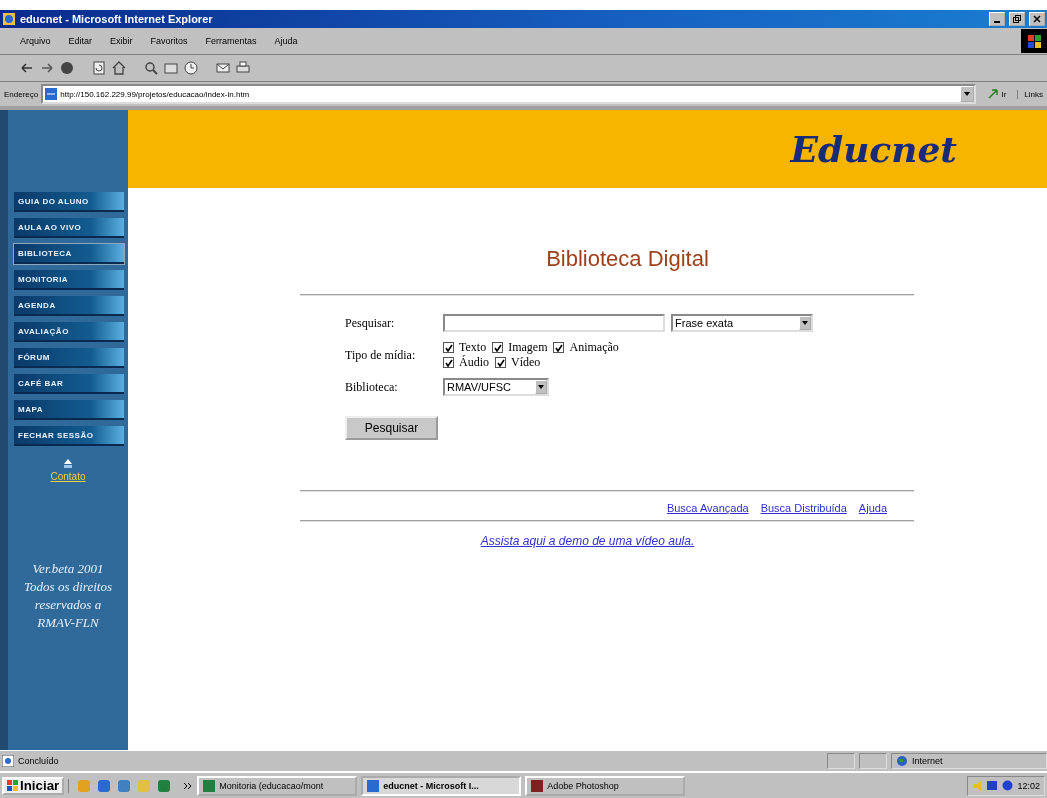 This screenshot has height=798, width=1047. I want to click on field-label: Biblioteca:, so click(372, 387).